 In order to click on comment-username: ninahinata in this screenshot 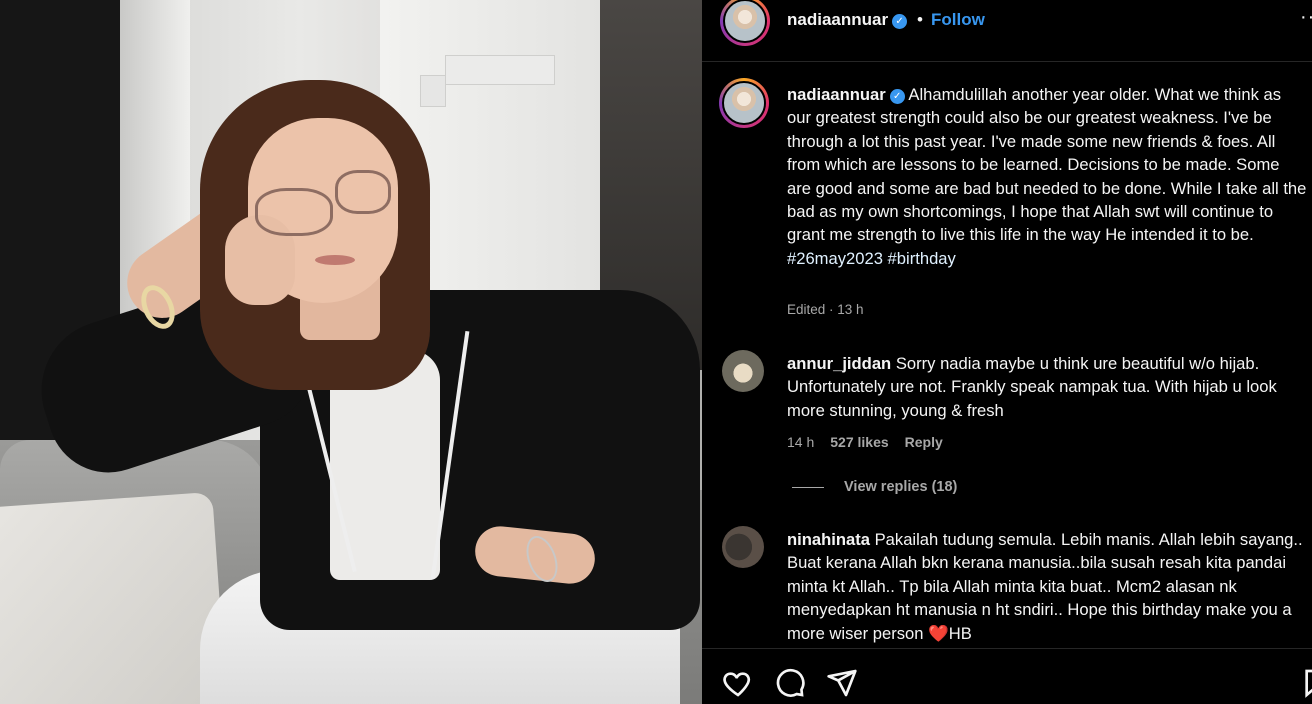, I will do `click(828, 539)`.